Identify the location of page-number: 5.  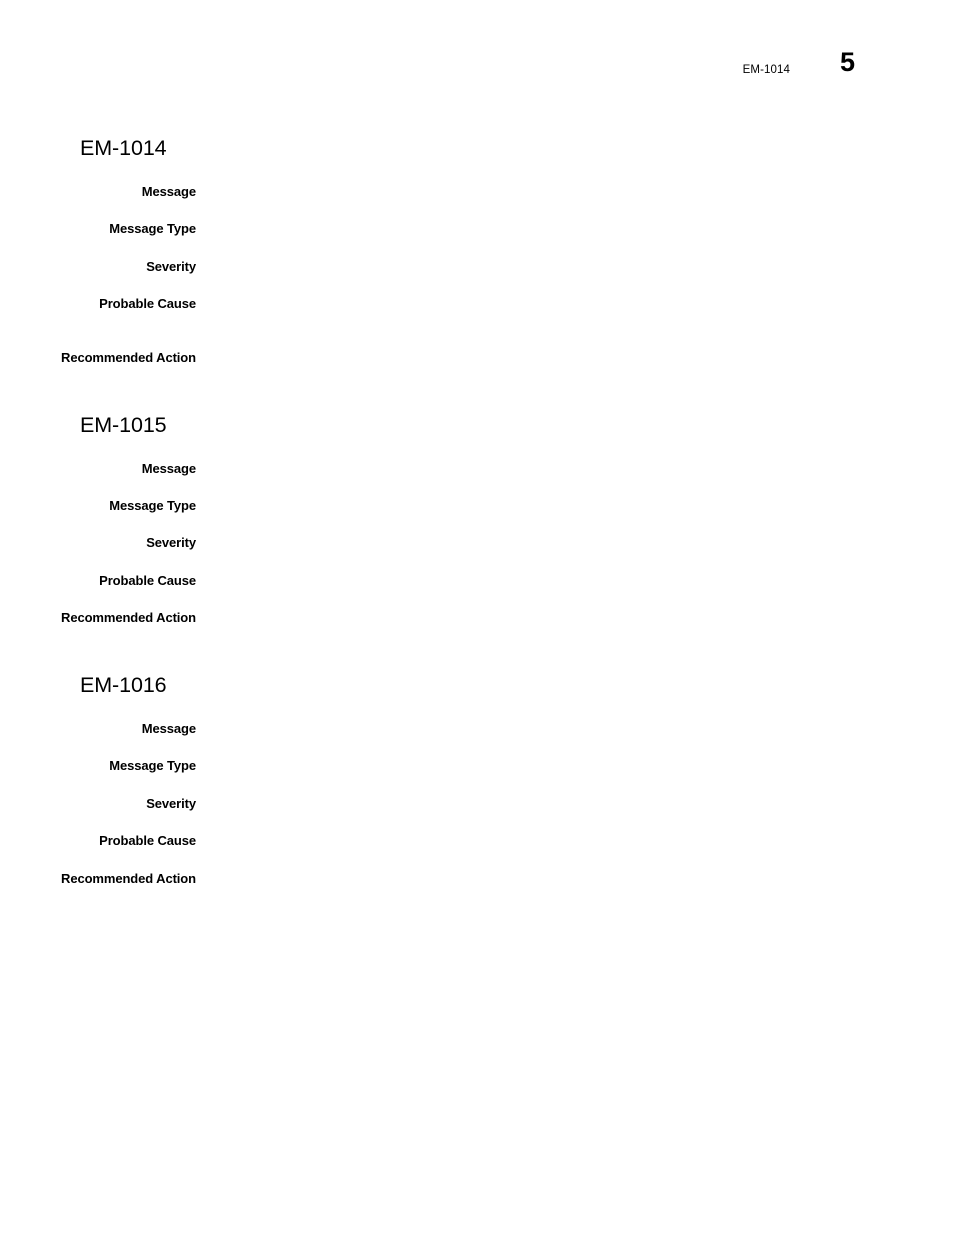
(847, 62).